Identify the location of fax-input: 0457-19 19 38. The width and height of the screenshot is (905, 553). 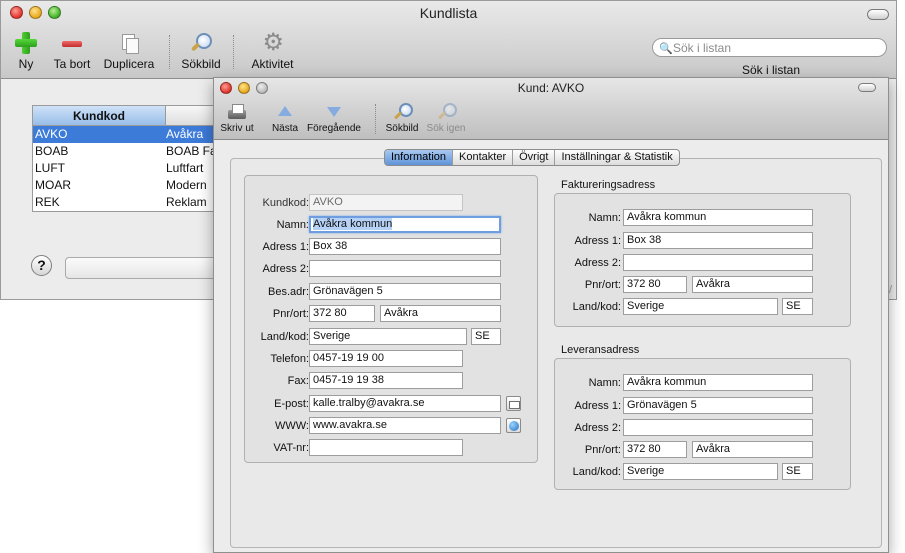
(386, 380).